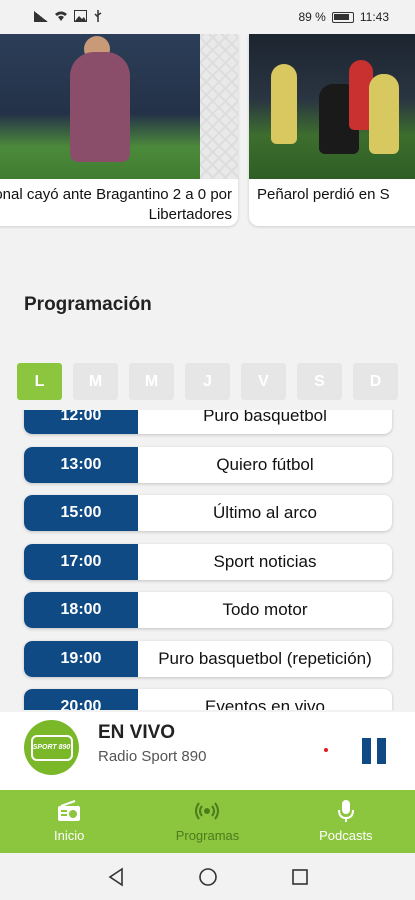 This screenshot has width=415, height=900. I want to click on schedule-row: 19:00 Puro basquetbol (repetición), so click(208, 659).